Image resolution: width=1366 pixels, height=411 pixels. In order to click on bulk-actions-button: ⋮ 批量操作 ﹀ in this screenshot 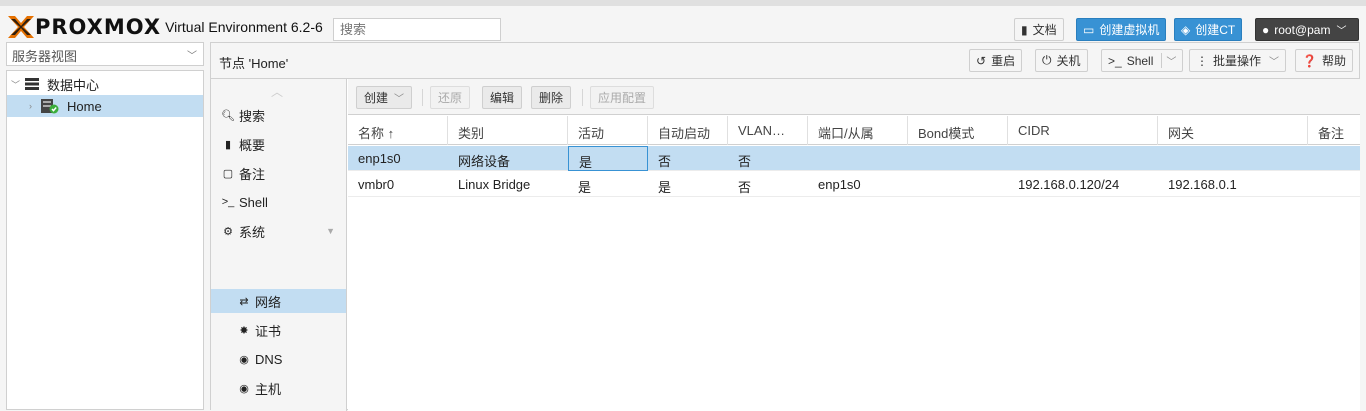, I will do `click(1237, 60)`.